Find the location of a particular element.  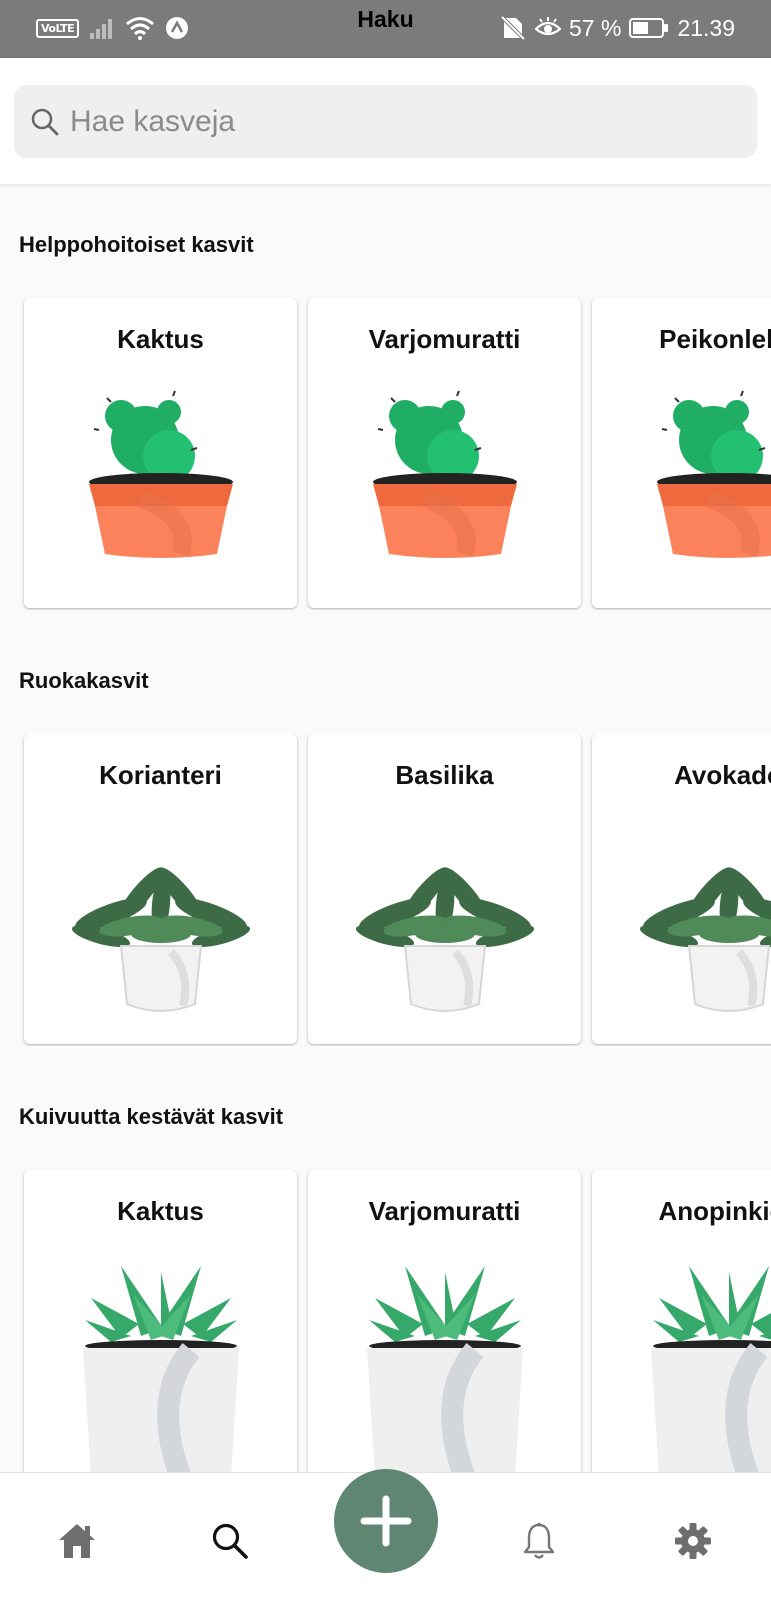

plant-card: Avokado is located at coordinates (681, 889).